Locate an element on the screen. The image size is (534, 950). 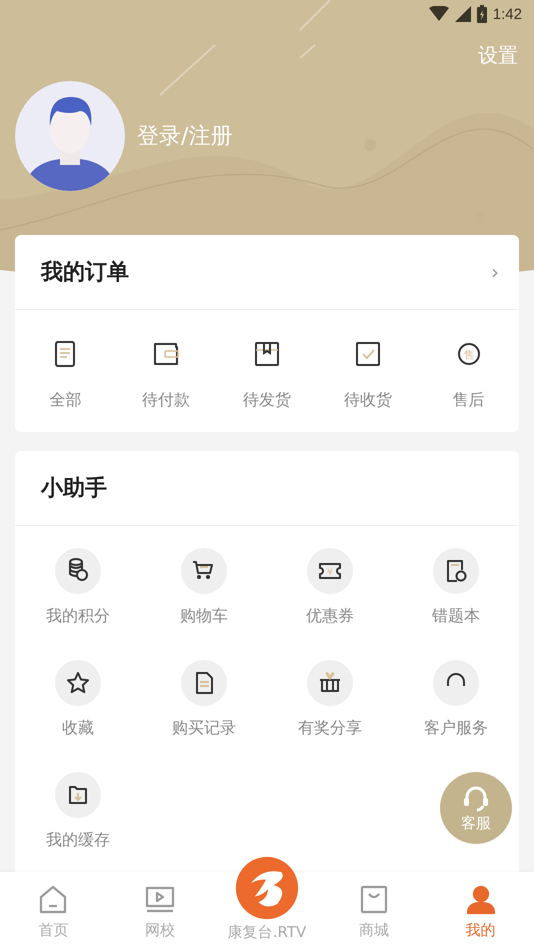
order-label: 待付款 is located at coordinates (166, 400).